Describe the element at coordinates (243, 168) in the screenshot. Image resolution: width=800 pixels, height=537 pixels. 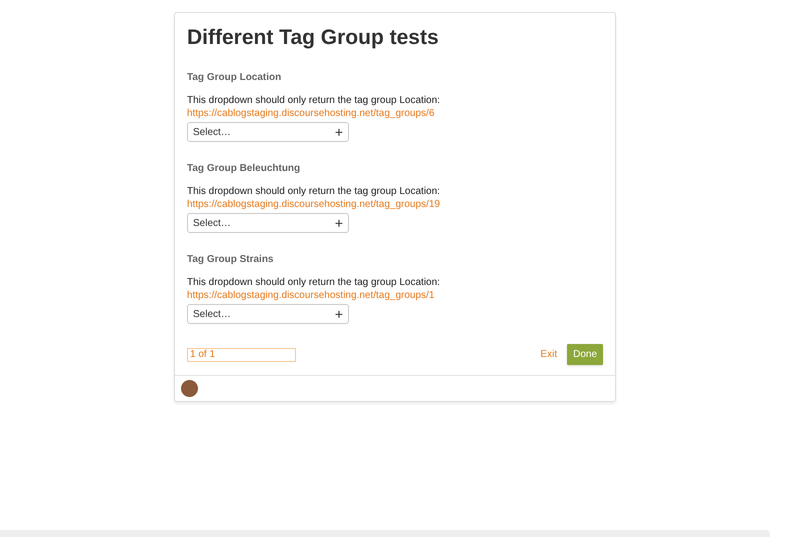
I see `field-label: Tag Group Beleuchtung` at that location.